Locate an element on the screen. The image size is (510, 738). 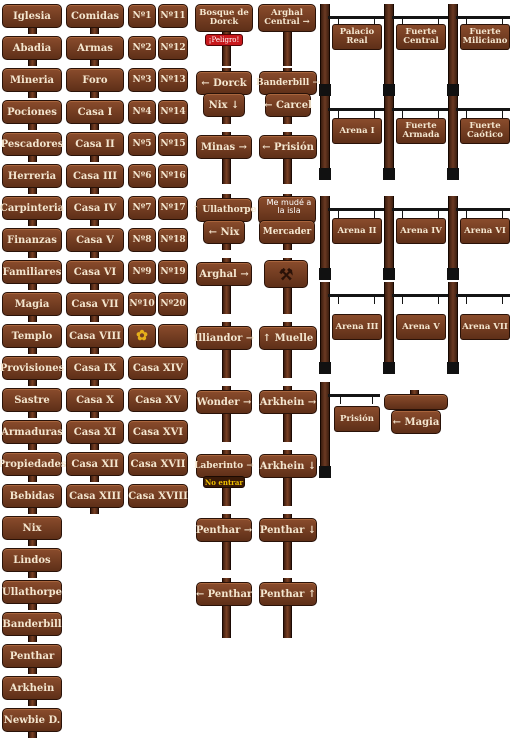
sign-number-14: Nº14 is located at coordinates (173, 112).